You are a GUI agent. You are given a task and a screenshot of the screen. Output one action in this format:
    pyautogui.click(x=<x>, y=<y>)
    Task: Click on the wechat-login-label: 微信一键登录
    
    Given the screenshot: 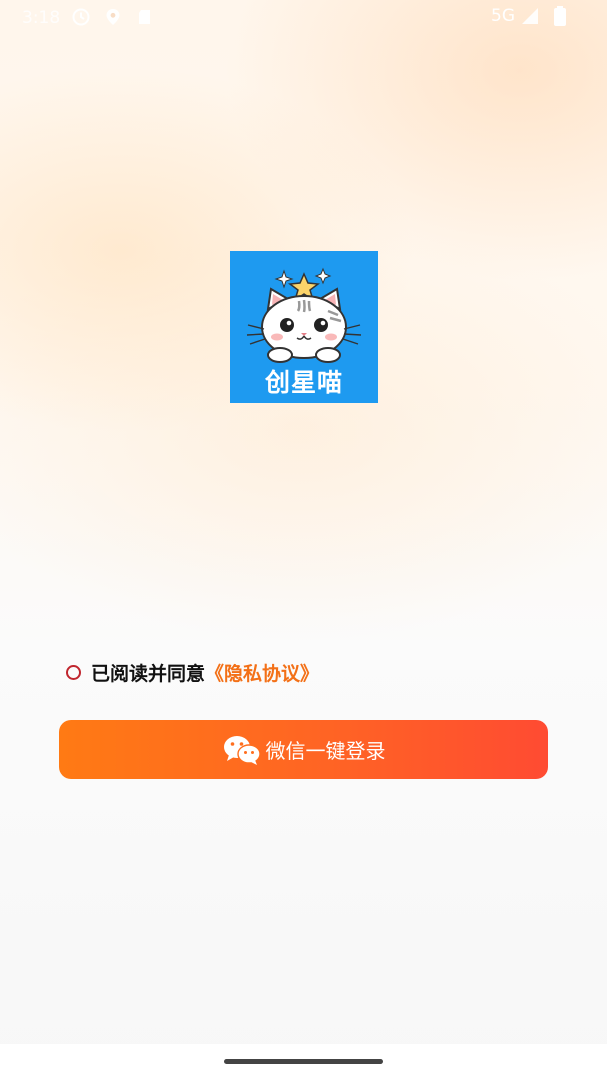 What is the action you would take?
    pyautogui.click(x=325, y=751)
    